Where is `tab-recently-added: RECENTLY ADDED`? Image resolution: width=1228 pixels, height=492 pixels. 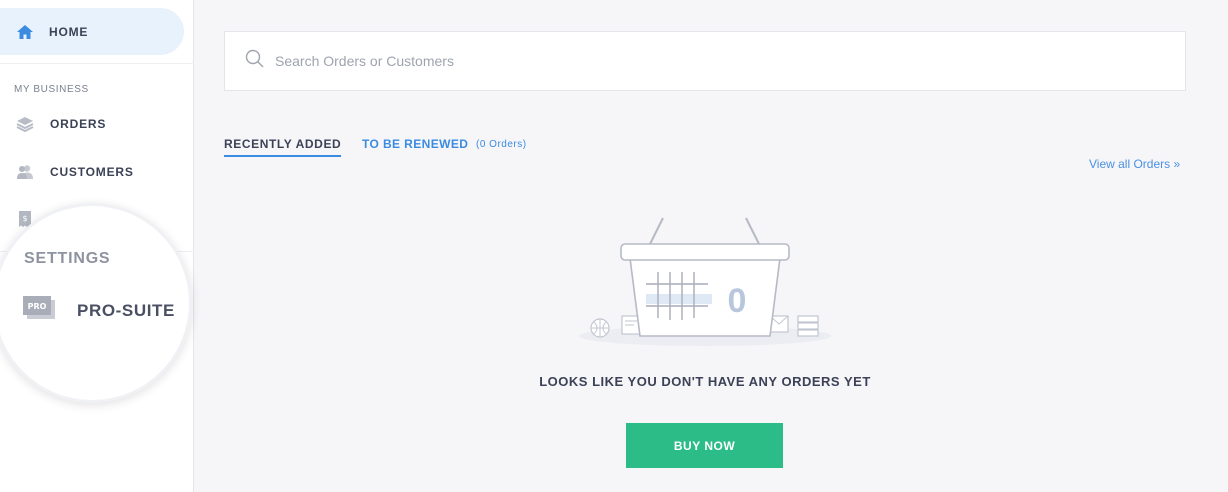 tab-recently-added: RECENTLY ADDED is located at coordinates (283, 147).